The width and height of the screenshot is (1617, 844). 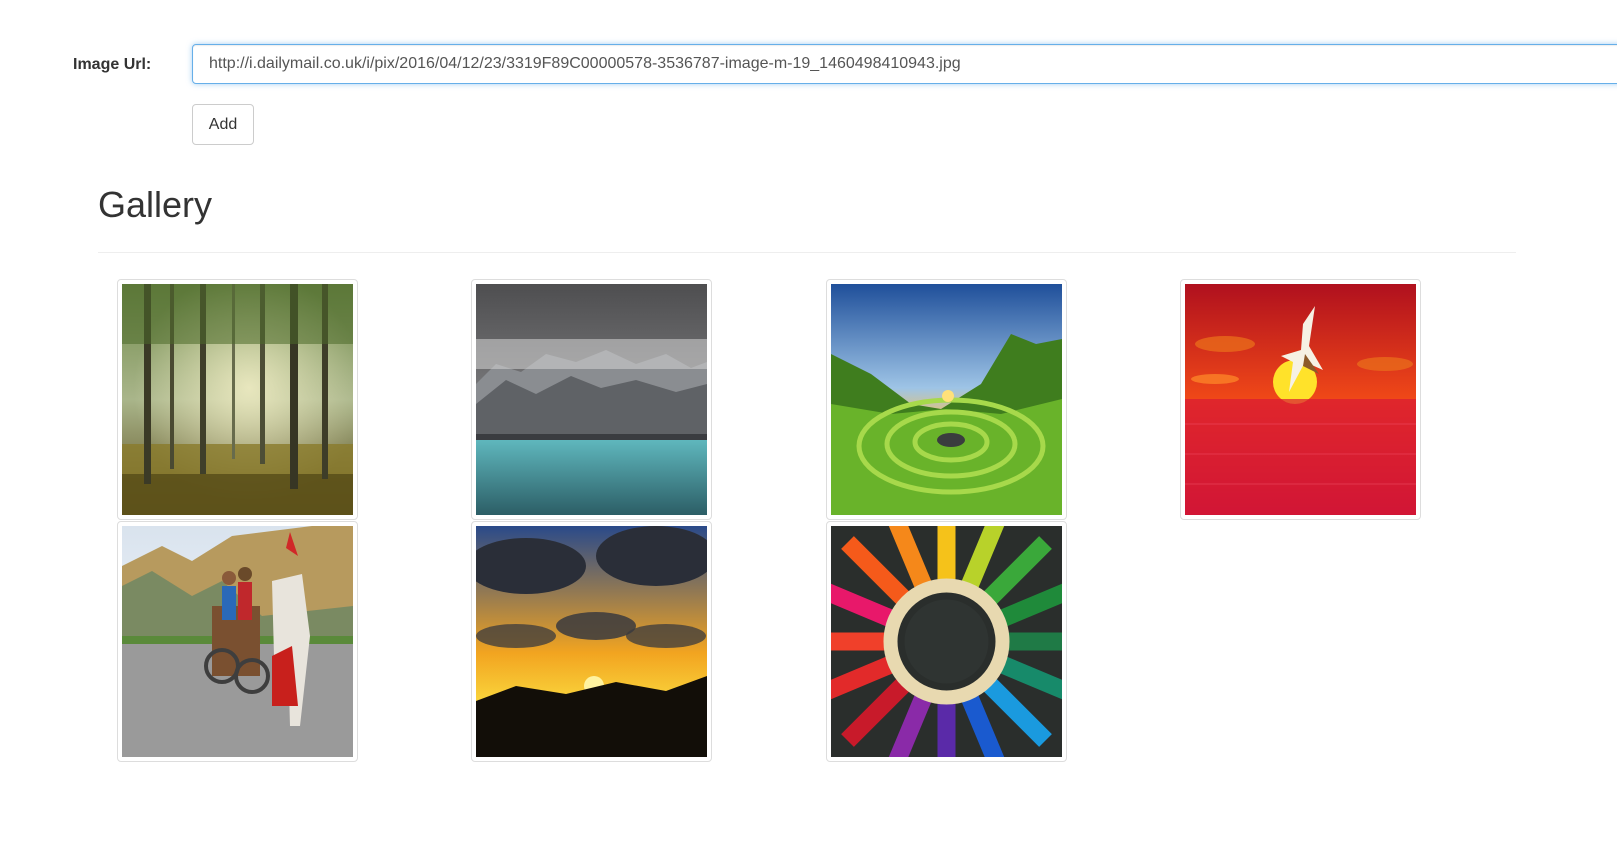 I want to click on gallery-thumbnail-green-valley, so click(x=946, y=399).